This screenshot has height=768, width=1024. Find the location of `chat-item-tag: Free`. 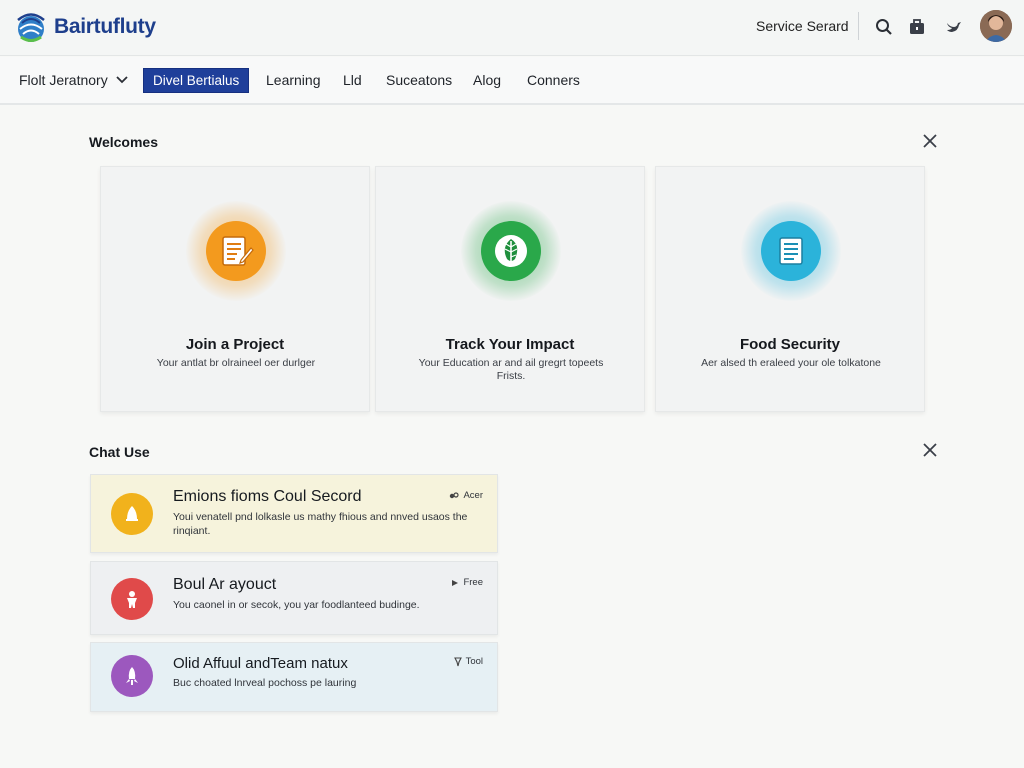

chat-item-tag: Free is located at coordinates (467, 582).